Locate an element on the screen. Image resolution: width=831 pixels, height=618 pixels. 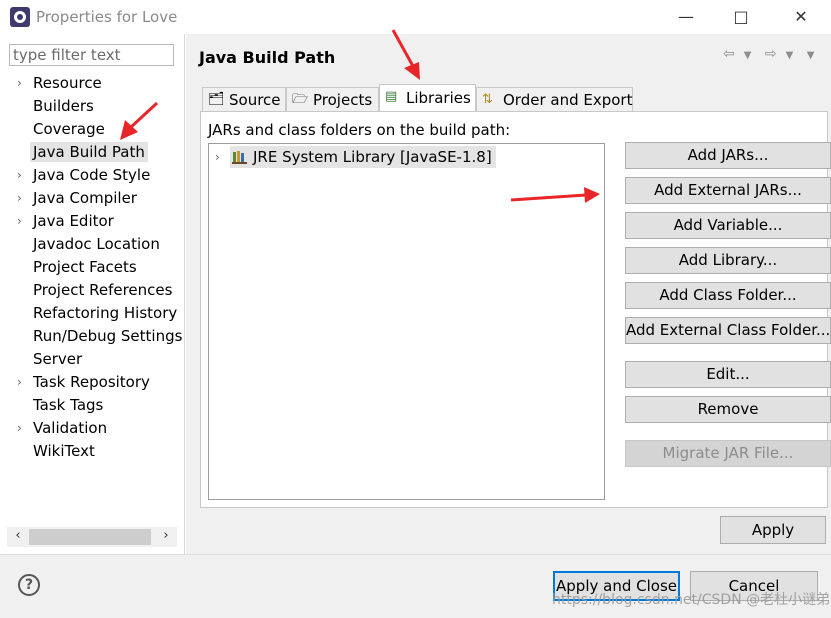
back-dropdown-icon: ▼ is located at coordinates (748, 55).